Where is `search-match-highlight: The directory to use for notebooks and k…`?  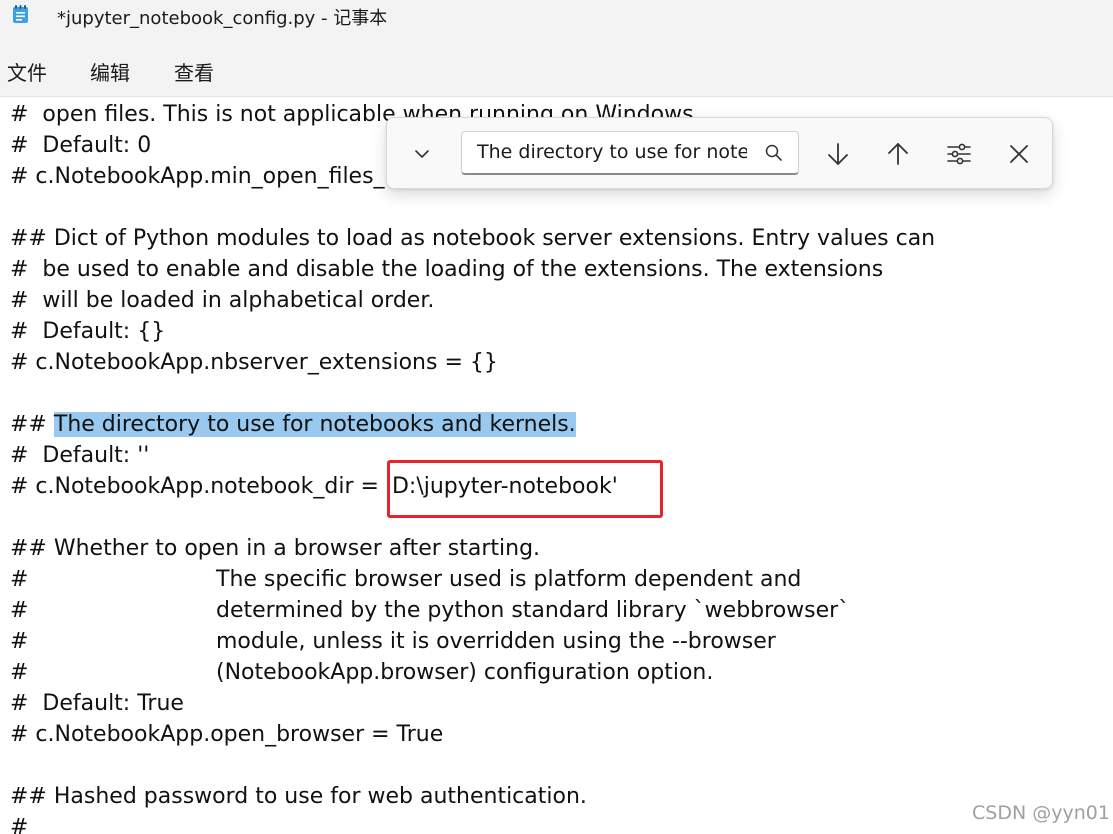
search-match-highlight: The directory to use for notebooks and k… is located at coordinates (314, 424).